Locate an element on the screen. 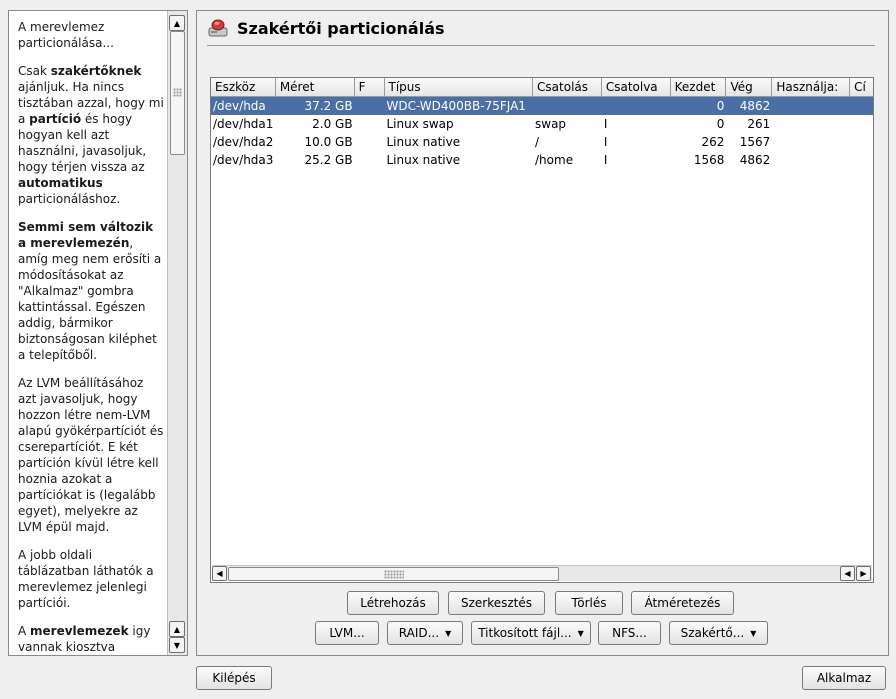  column-header: Kezdet is located at coordinates (698, 87).